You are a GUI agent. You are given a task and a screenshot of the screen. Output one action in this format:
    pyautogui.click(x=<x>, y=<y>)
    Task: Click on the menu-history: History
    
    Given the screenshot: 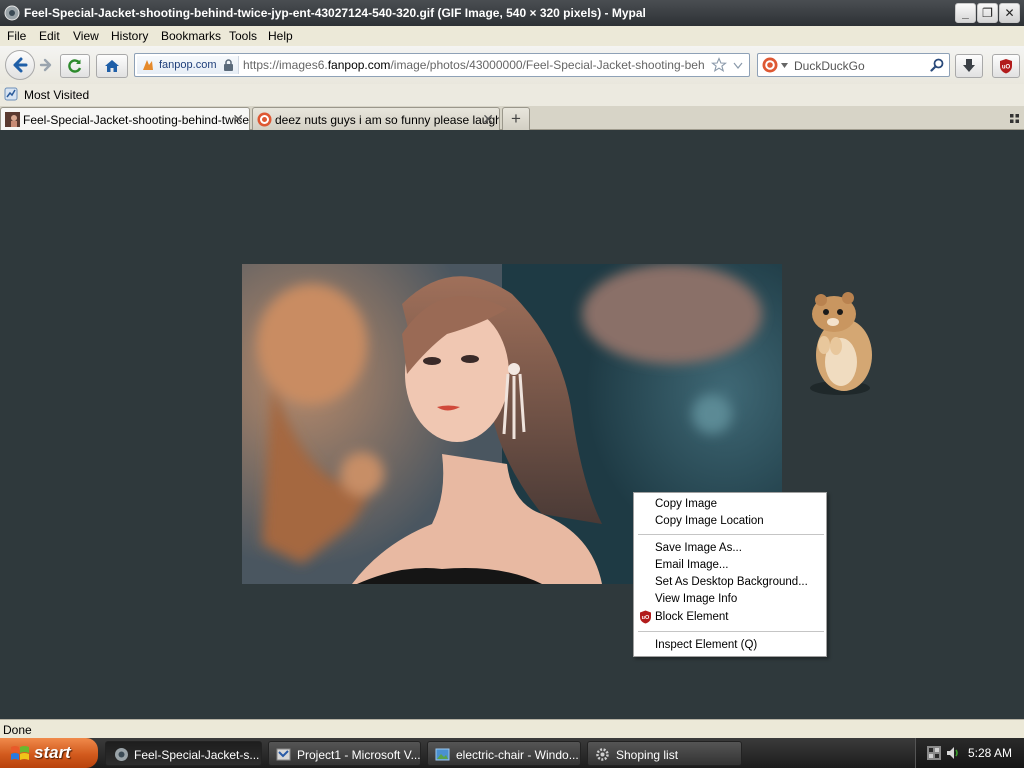 What is the action you would take?
    pyautogui.click(x=129, y=36)
    